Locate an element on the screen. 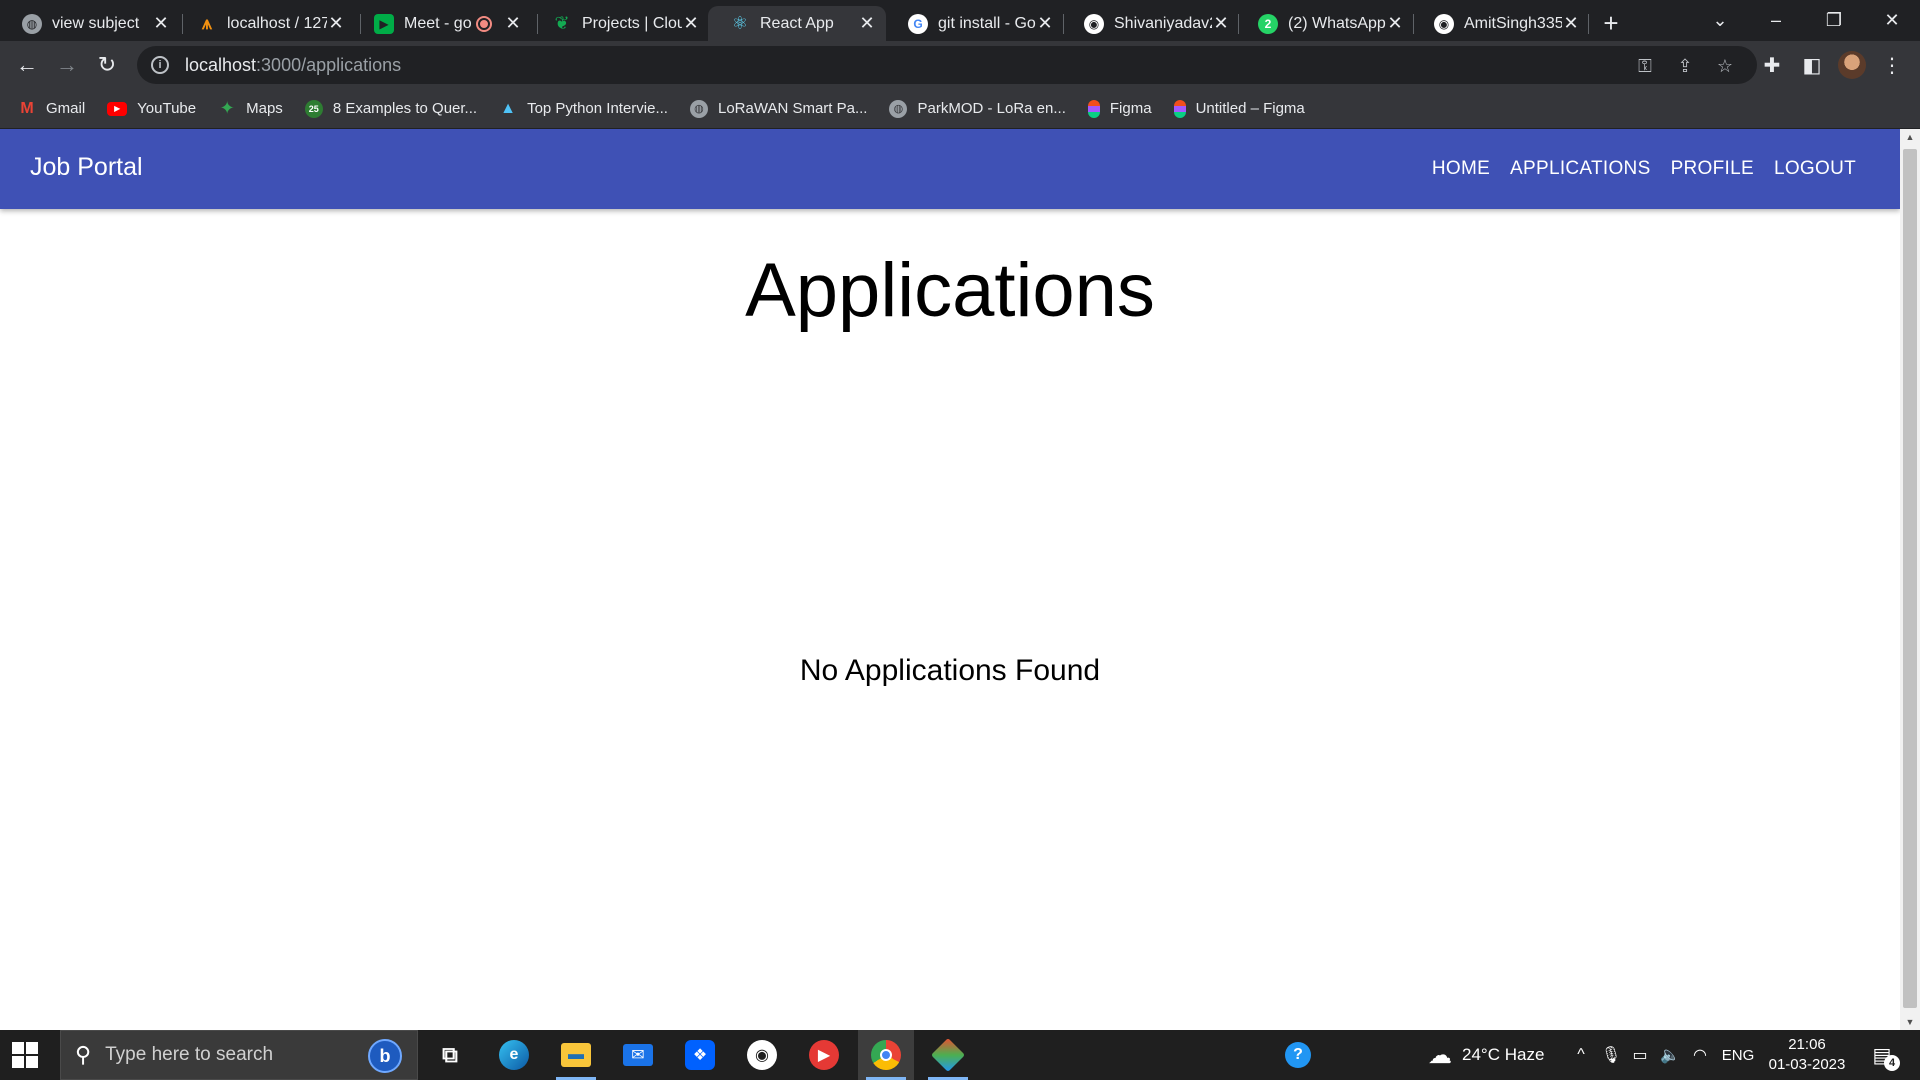 The image size is (1920, 1080). nav-applications-button: APPLICATIONS is located at coordinates (1580, 169).